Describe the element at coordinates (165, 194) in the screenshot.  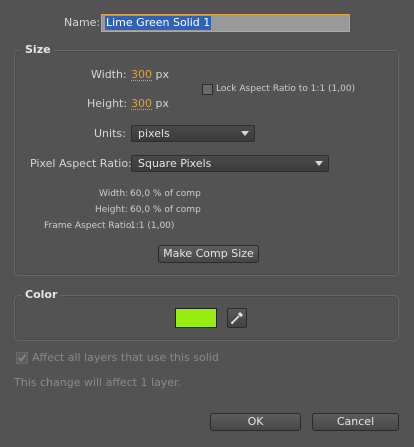
I see `info-width-value: 60,0 % of comp` at that location.